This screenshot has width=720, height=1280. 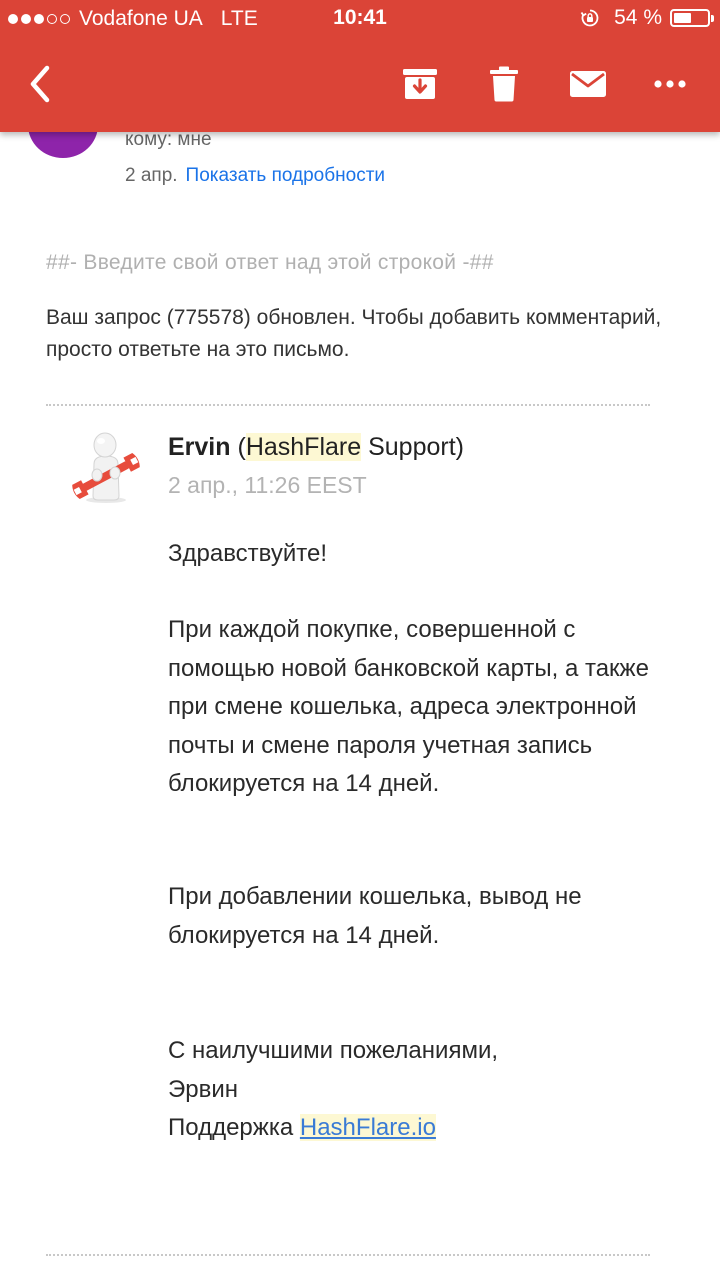 What do you see at coordinates (267, 485) in the screenshot?
I see `reply-timestamp: 2 апр., 11:26 EEST` at bounding box center [267, 485].